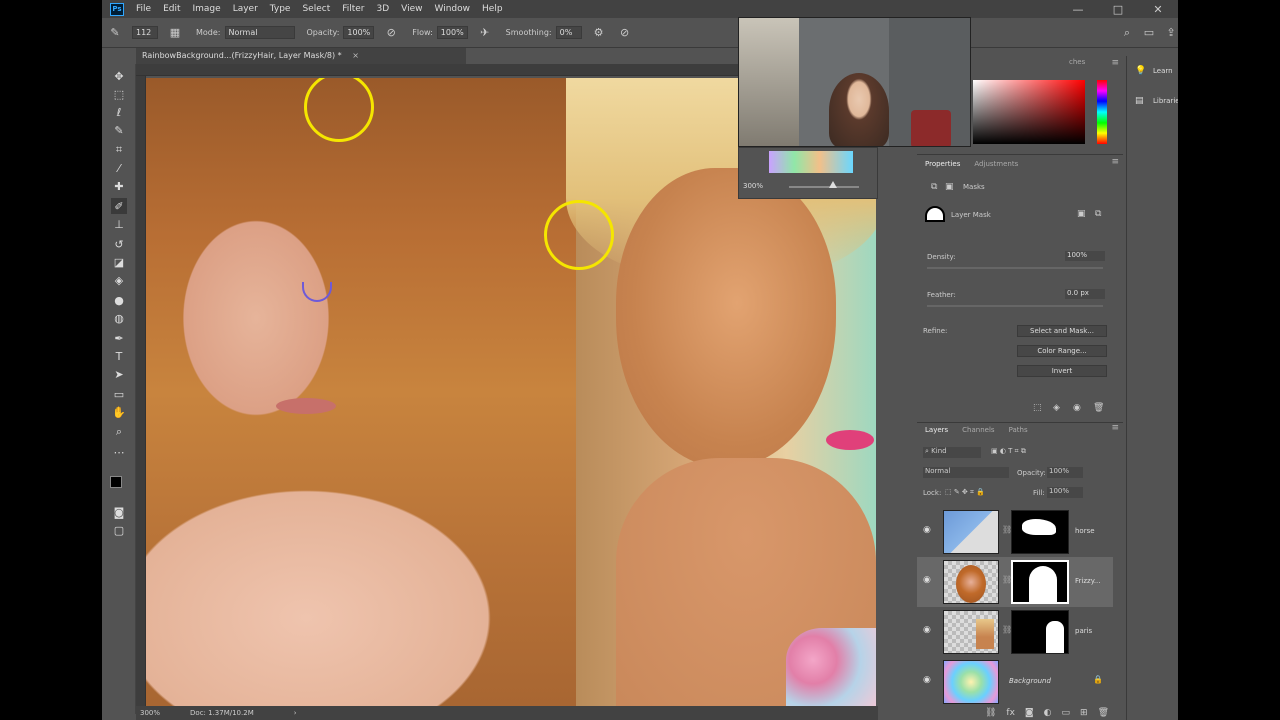 The image size is (1280, 720). Describe the element at coordinates (119, 186) in the screenshot. I see `healing-brush-tool-icon: ✚` at that location.